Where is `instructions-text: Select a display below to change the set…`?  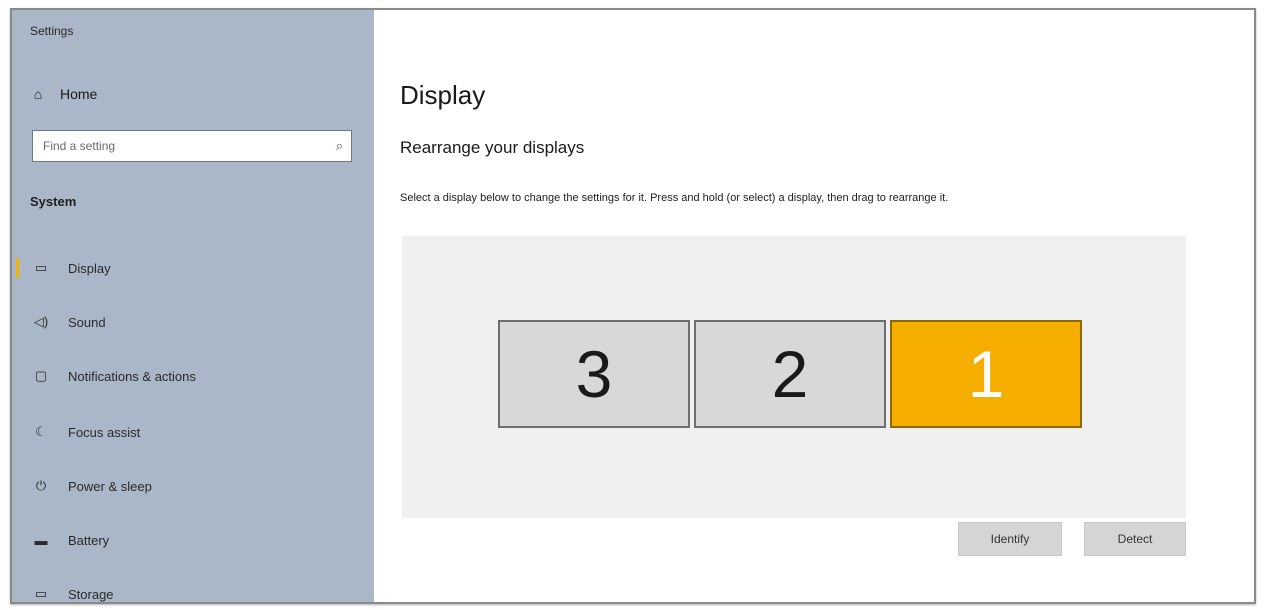 instructions-text: Select a display below to change the set… is located at coordinates (674, 198).